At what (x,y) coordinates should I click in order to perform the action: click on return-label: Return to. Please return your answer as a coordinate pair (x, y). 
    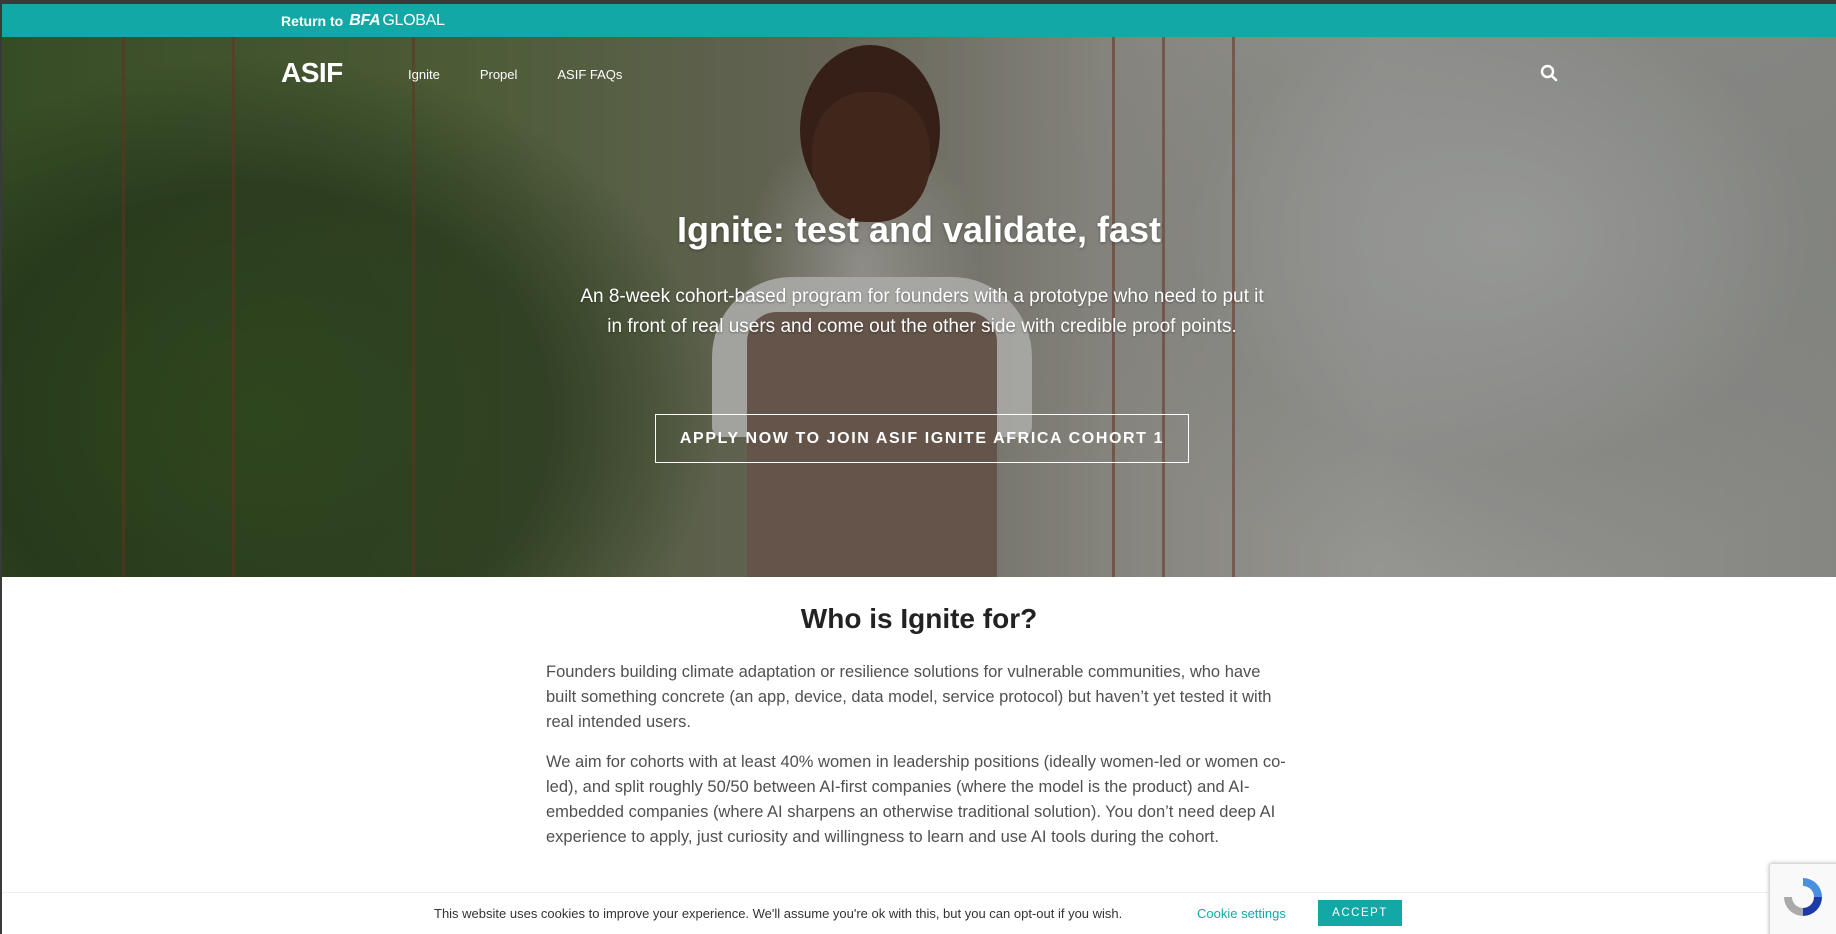
    Looking at the image, I should click on (312, 21).